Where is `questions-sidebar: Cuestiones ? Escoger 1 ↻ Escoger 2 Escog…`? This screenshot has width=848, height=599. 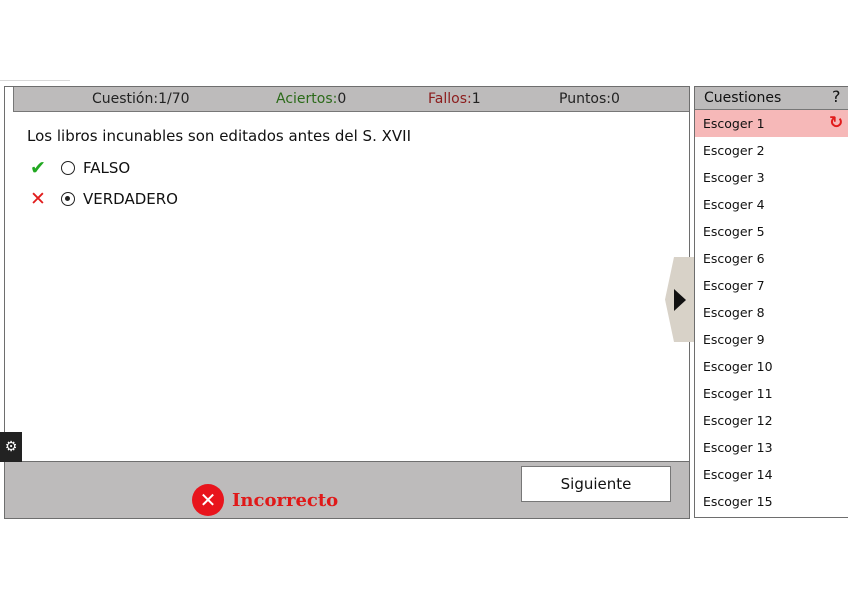 questions-sidebar: Cuestiones ? Escoger 1 ↻ Escoger 2 Escog… is located at coordinates (771, 302).